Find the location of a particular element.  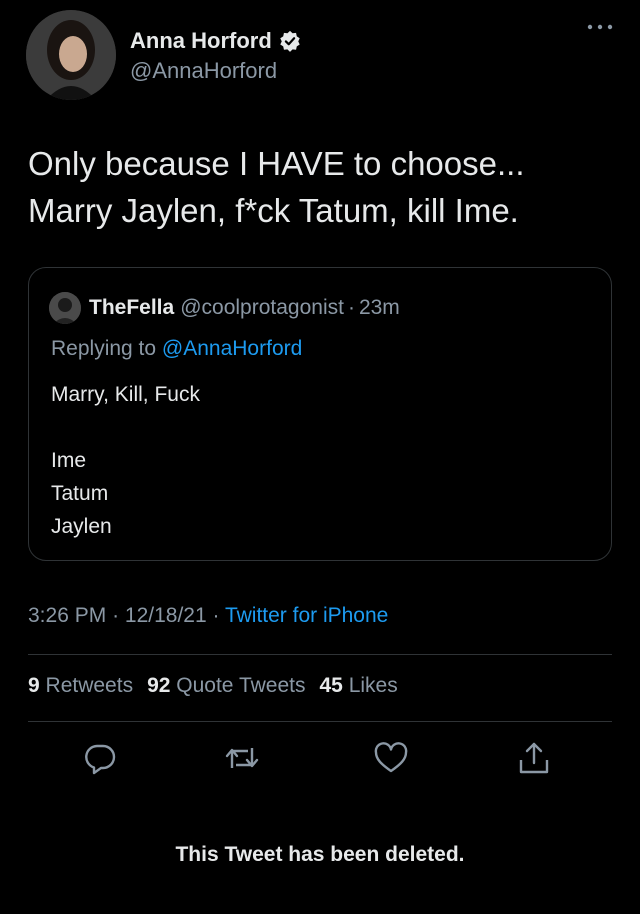

tweet-header: Anna Horford @AnnaHorford is located at coordinates (320, 56).